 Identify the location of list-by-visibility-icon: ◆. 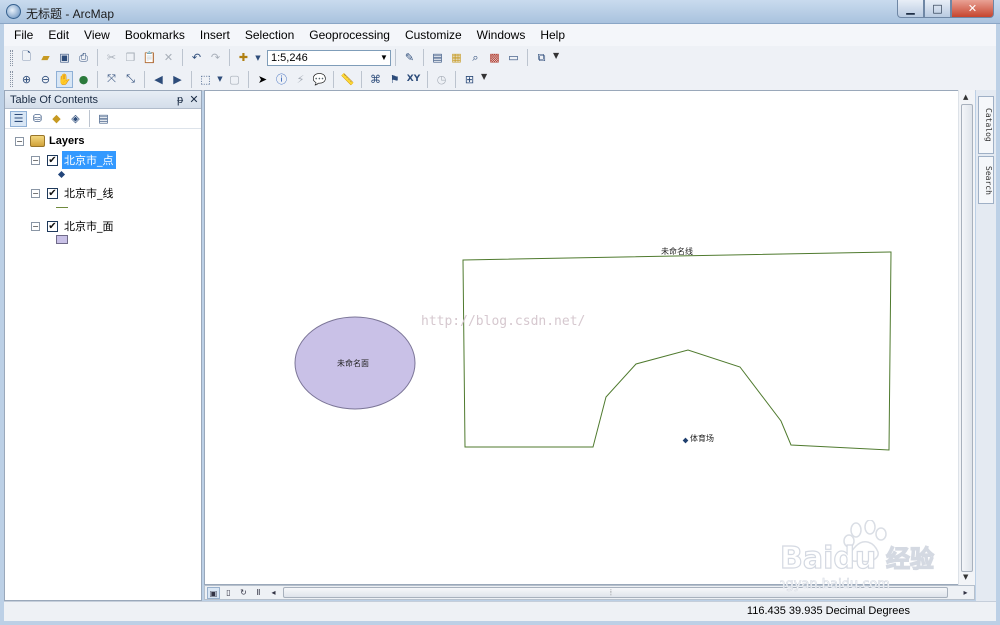
(56, 119).